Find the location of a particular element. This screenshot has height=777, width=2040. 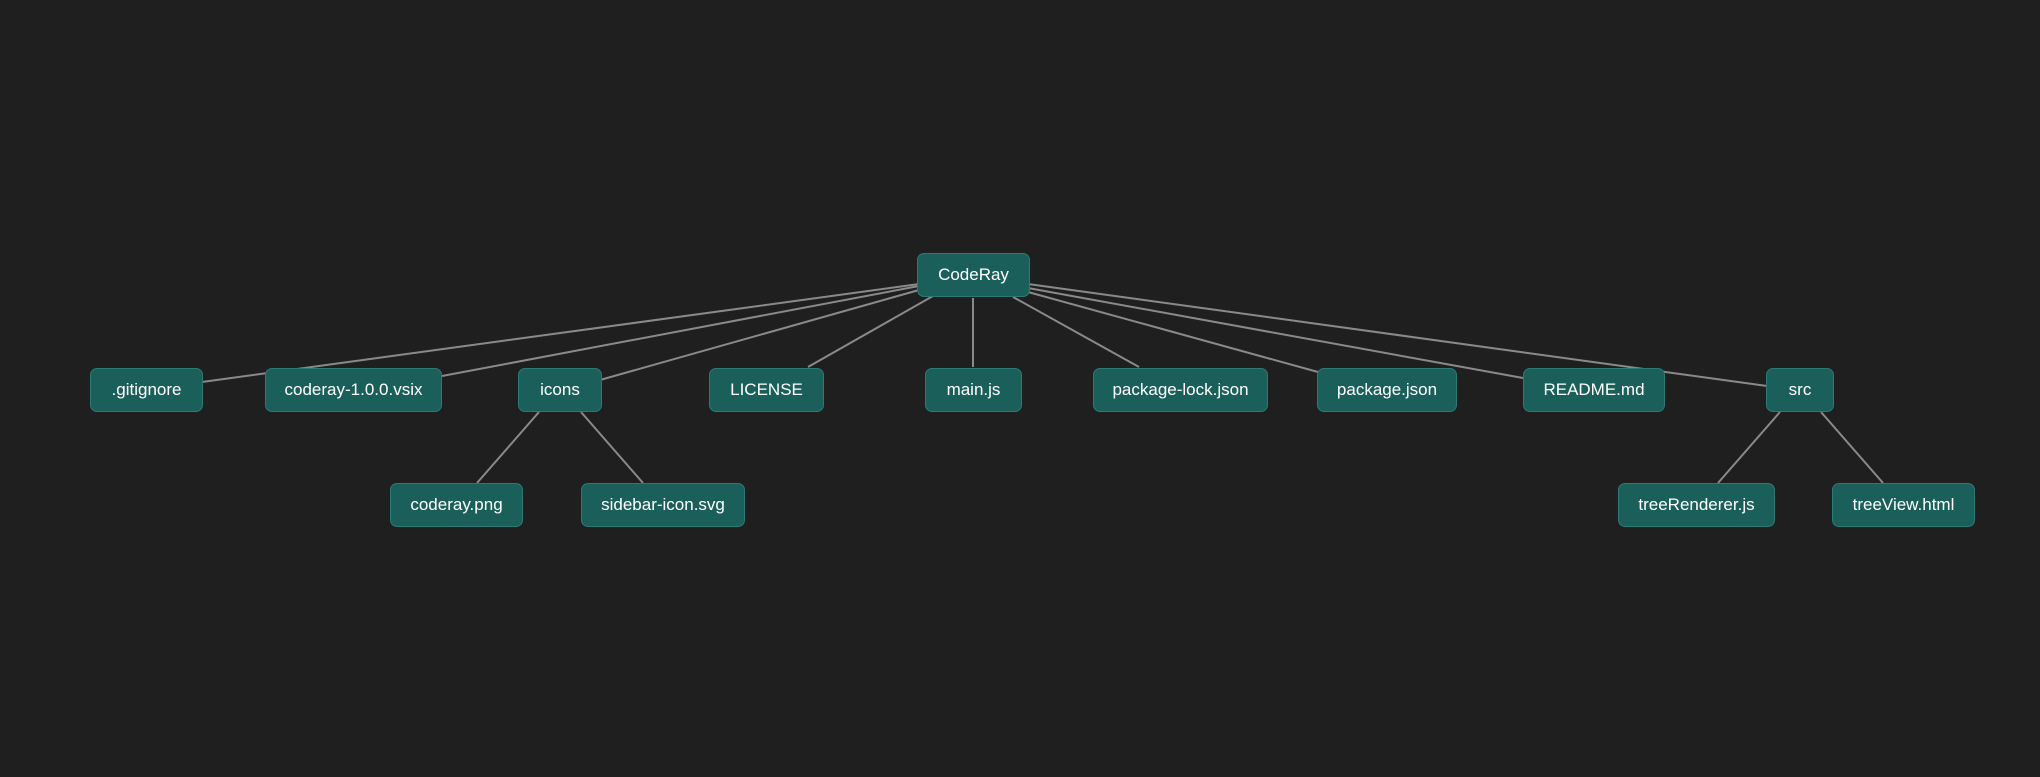

node-main-js: main.js is located at coordinates (973, 390).